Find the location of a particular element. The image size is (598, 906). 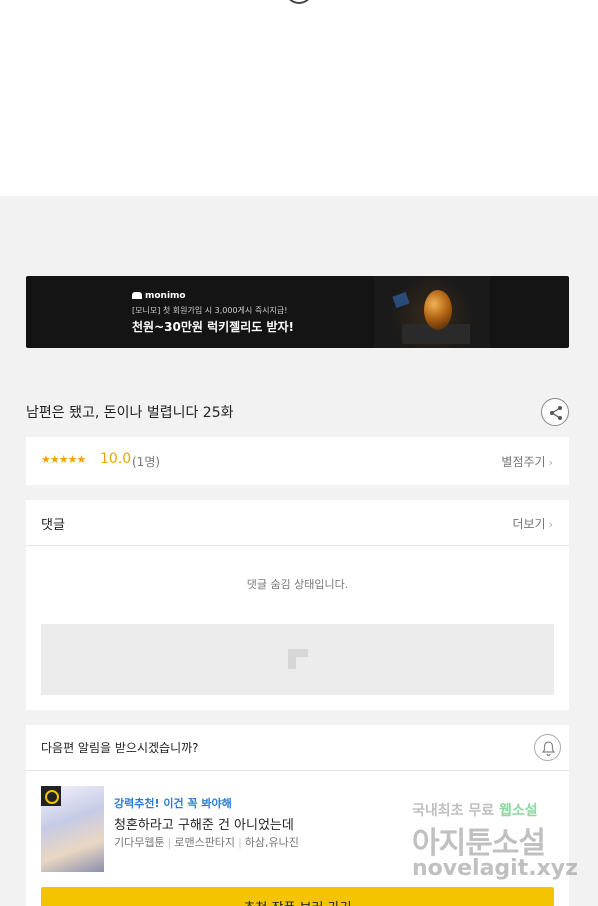

watermark: 국내최초 무료 웹소설 아지툰소설 novelagit.xyz is located at coordinates (495, 845).